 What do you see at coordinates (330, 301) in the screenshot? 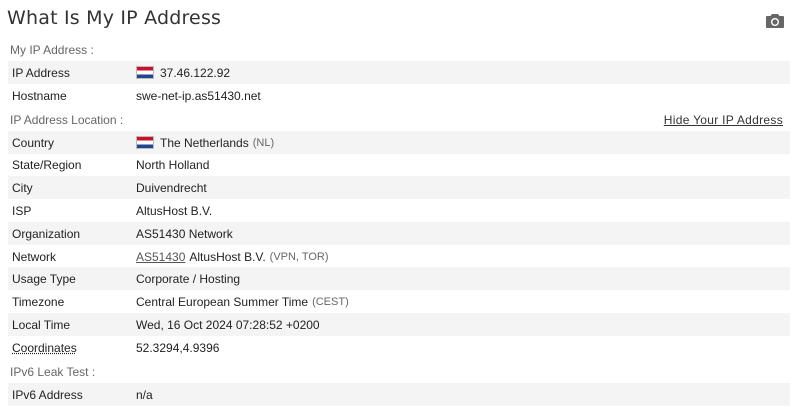
I see `timezone-abbr: (CEST)` at bounding box center [330, 301].